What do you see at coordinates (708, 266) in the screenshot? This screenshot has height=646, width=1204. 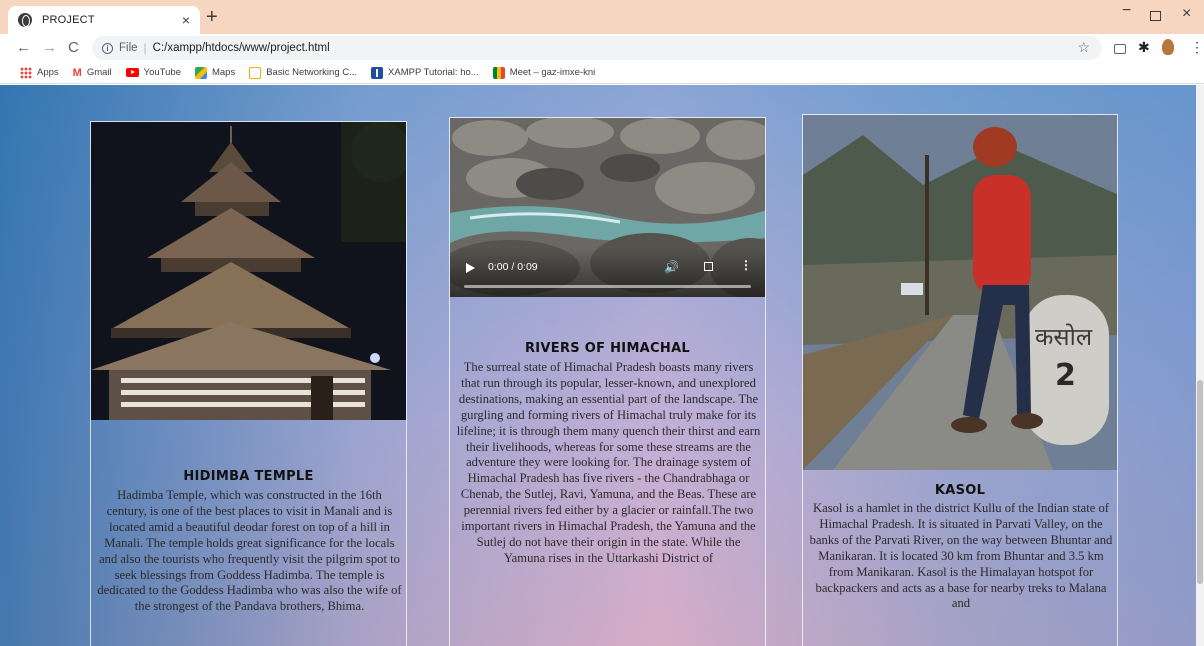 I see `fullscreen-icon` at bounding box center [708, 266].